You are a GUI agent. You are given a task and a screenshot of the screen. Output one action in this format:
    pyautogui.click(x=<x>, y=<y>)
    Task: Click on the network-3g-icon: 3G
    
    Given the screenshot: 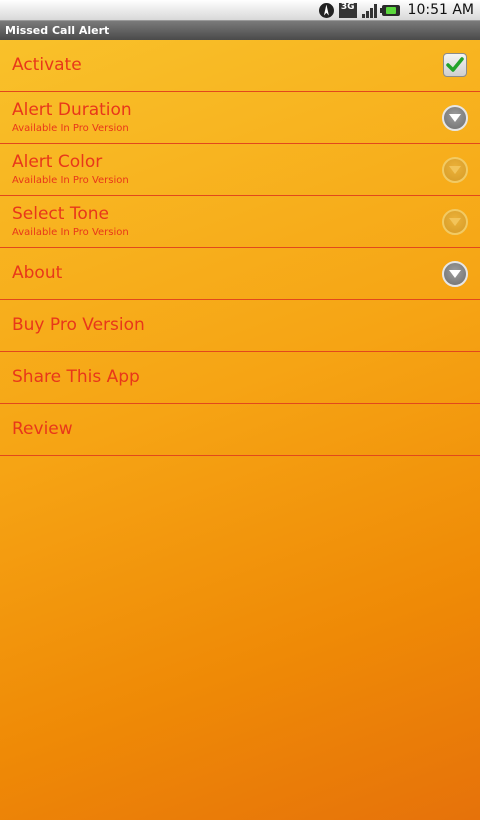 What is the action you would take?
    pyautogui.click(x=347, y=9)
    